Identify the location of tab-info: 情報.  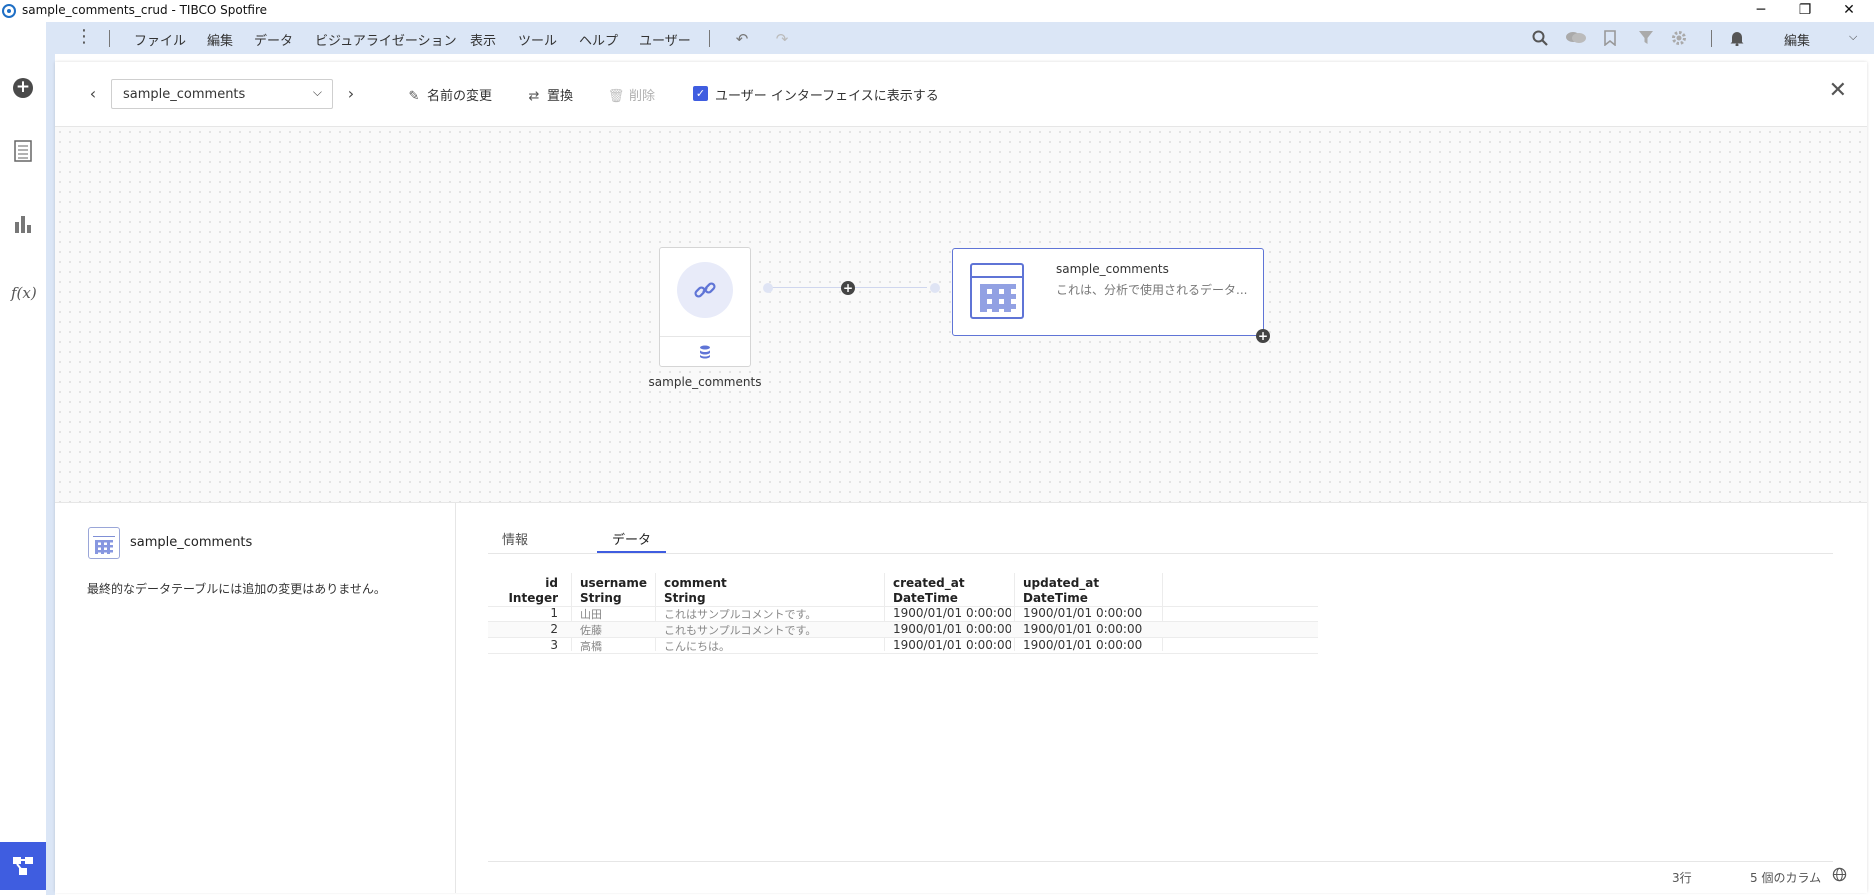
(515, 538).